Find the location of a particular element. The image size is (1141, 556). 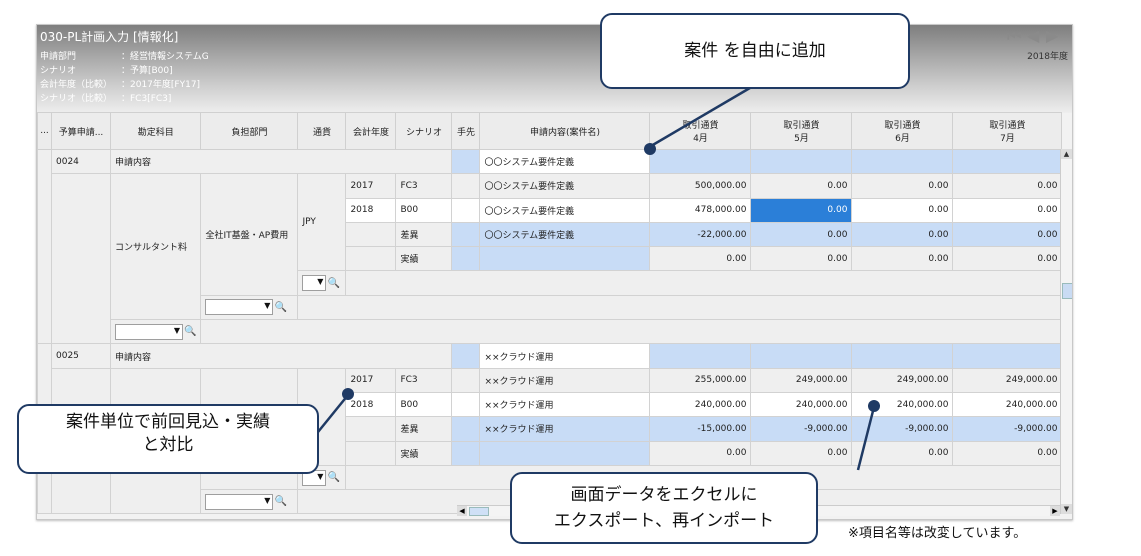

scroll-up-icon: ▲ is located at coordinates (1066, 154).